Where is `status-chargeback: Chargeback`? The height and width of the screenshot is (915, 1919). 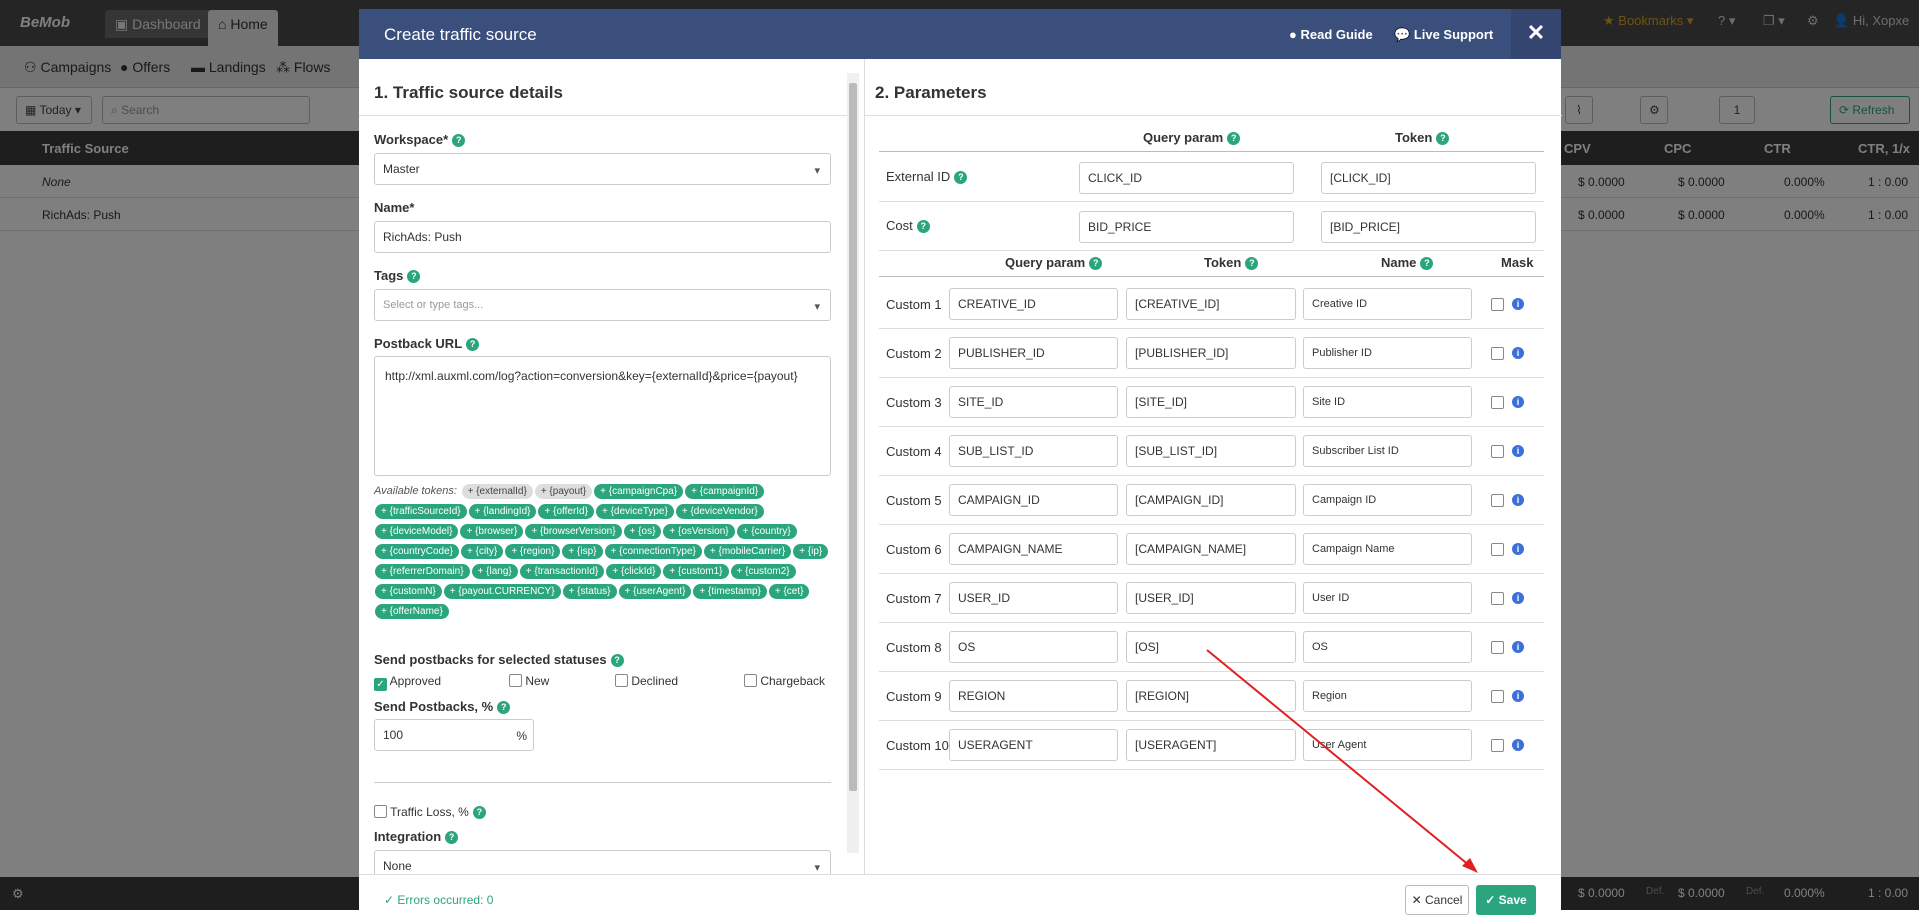 status-chargeback: Chargeback is located at coordinates (784, 681).